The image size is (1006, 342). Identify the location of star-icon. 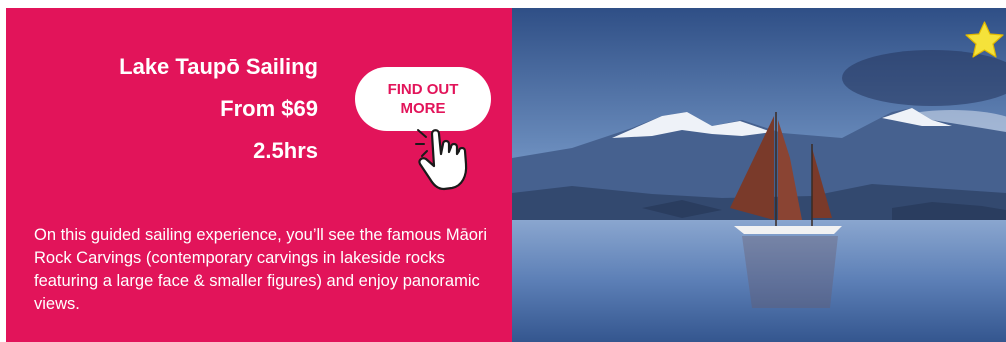
(984, 40).